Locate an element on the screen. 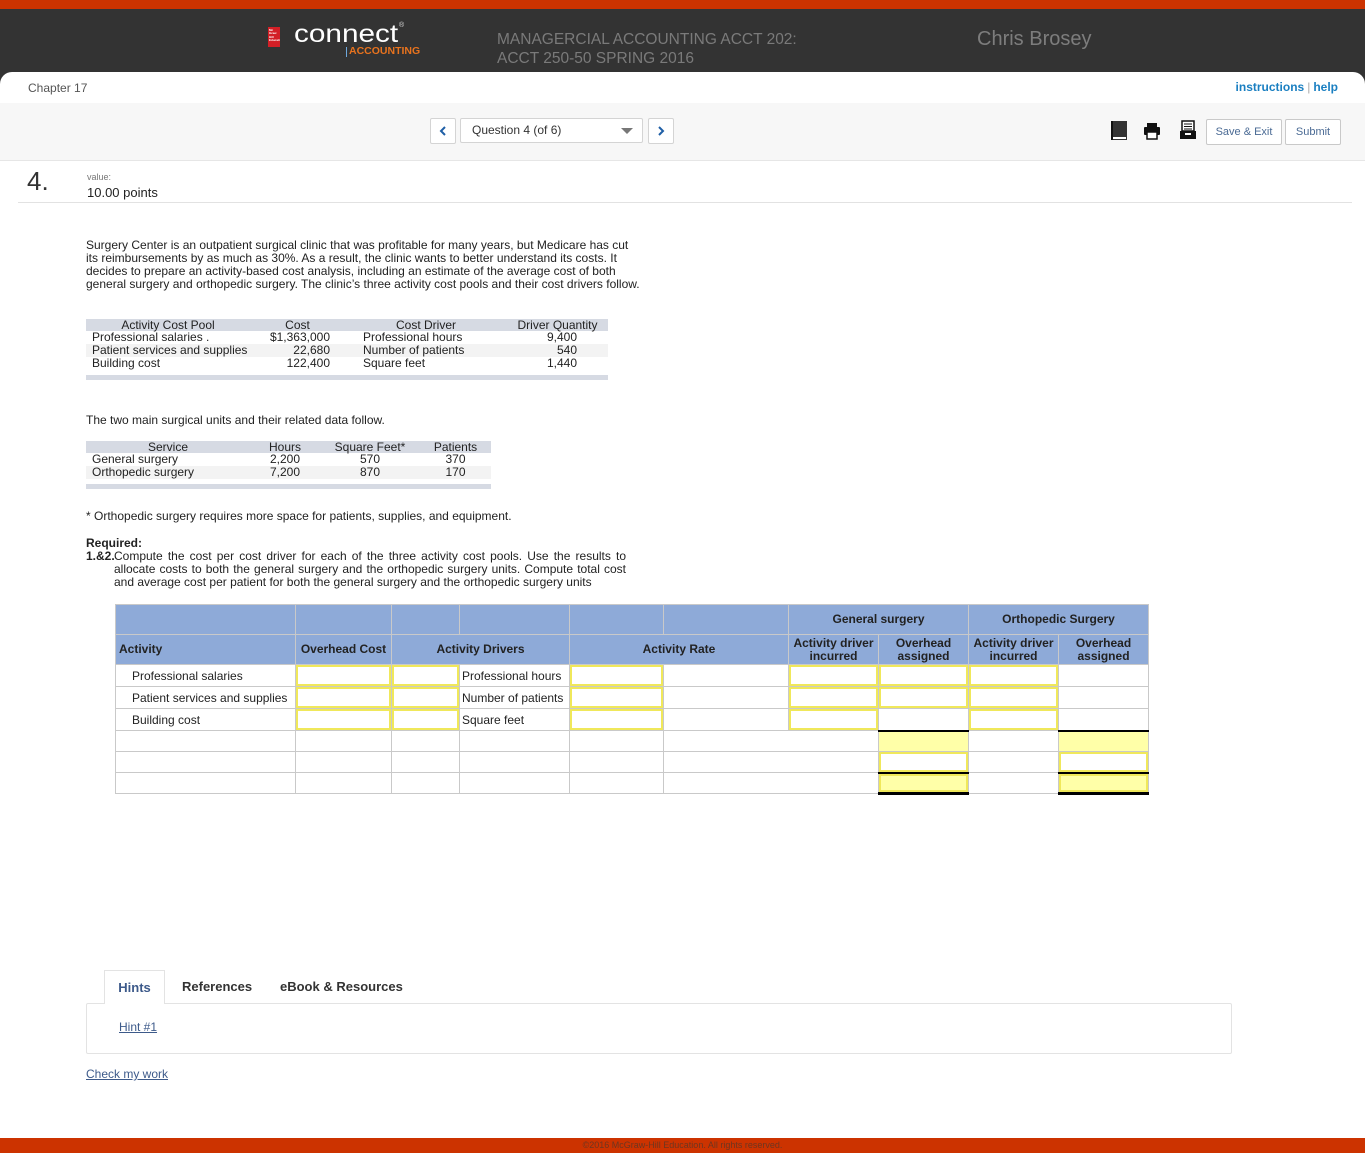  print-button is located at coordinates (1152, 131).